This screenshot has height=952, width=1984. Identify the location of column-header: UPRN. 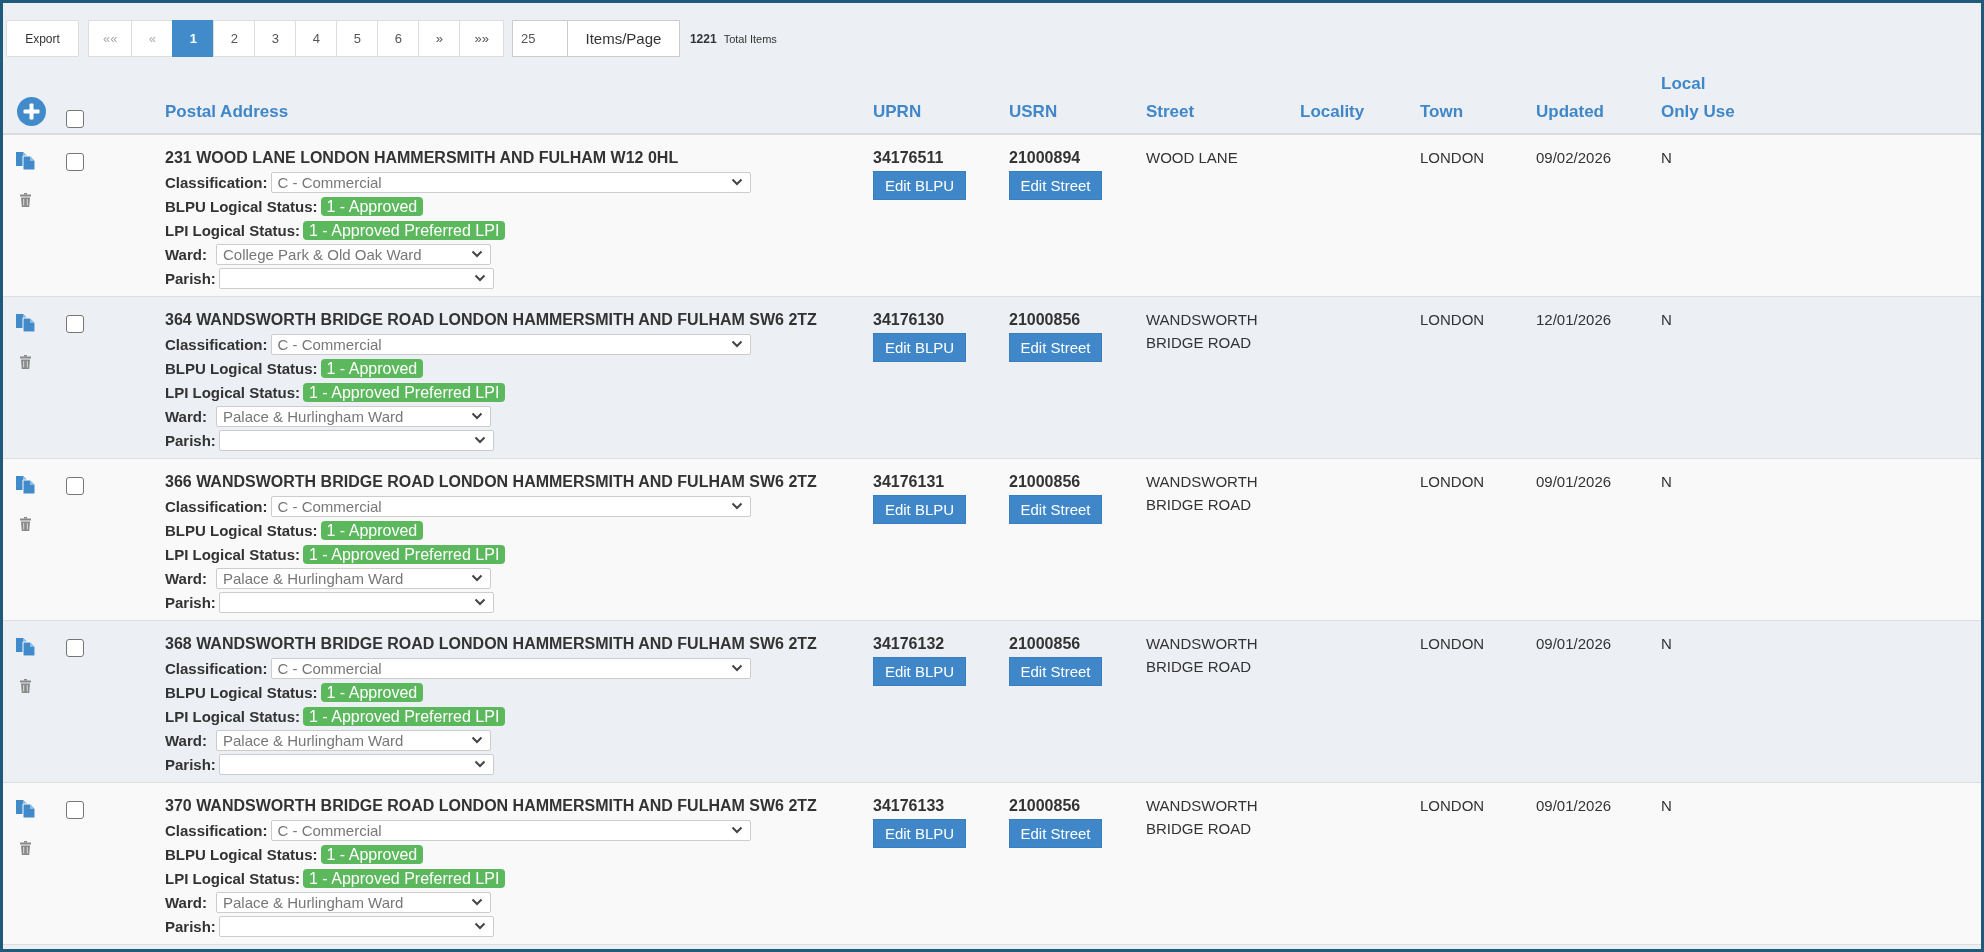
(897, 112).